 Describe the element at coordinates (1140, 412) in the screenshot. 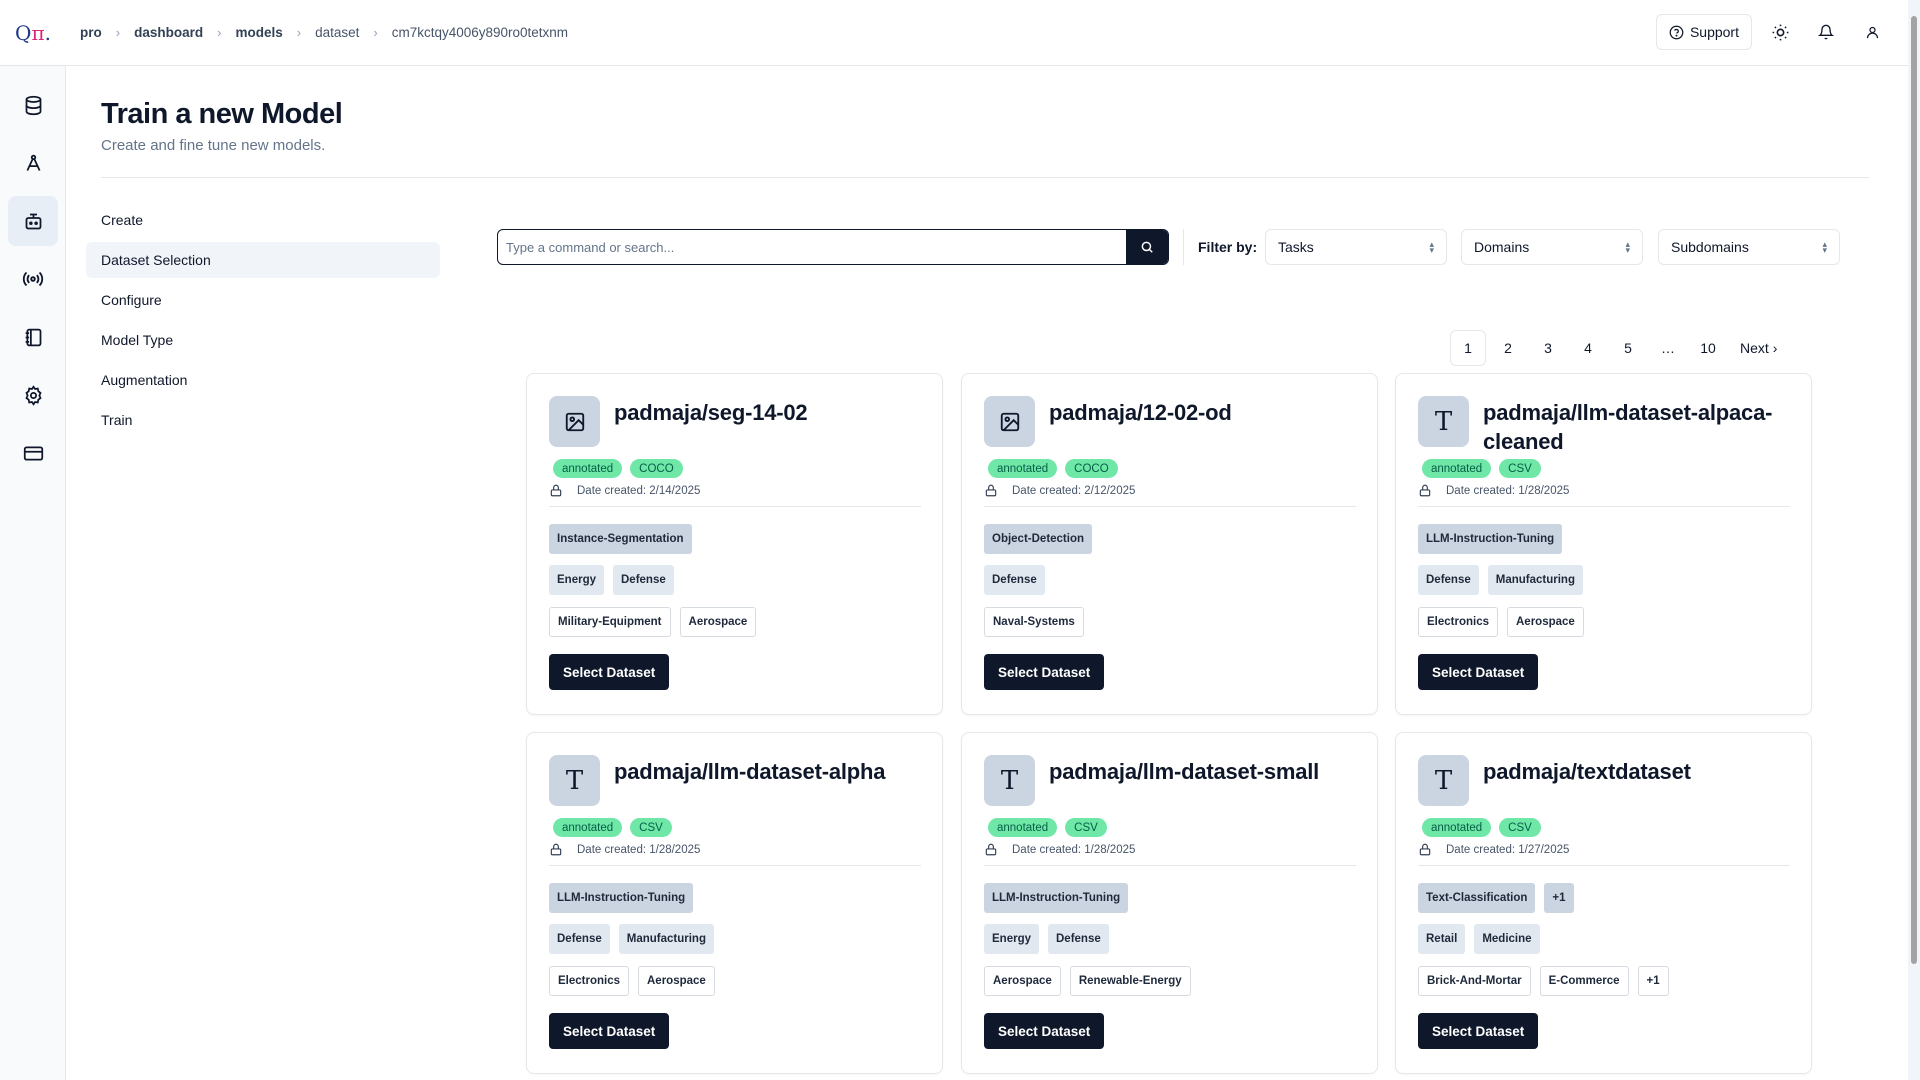

I see `dataset-title: padmaja/12-02-od` at that location.